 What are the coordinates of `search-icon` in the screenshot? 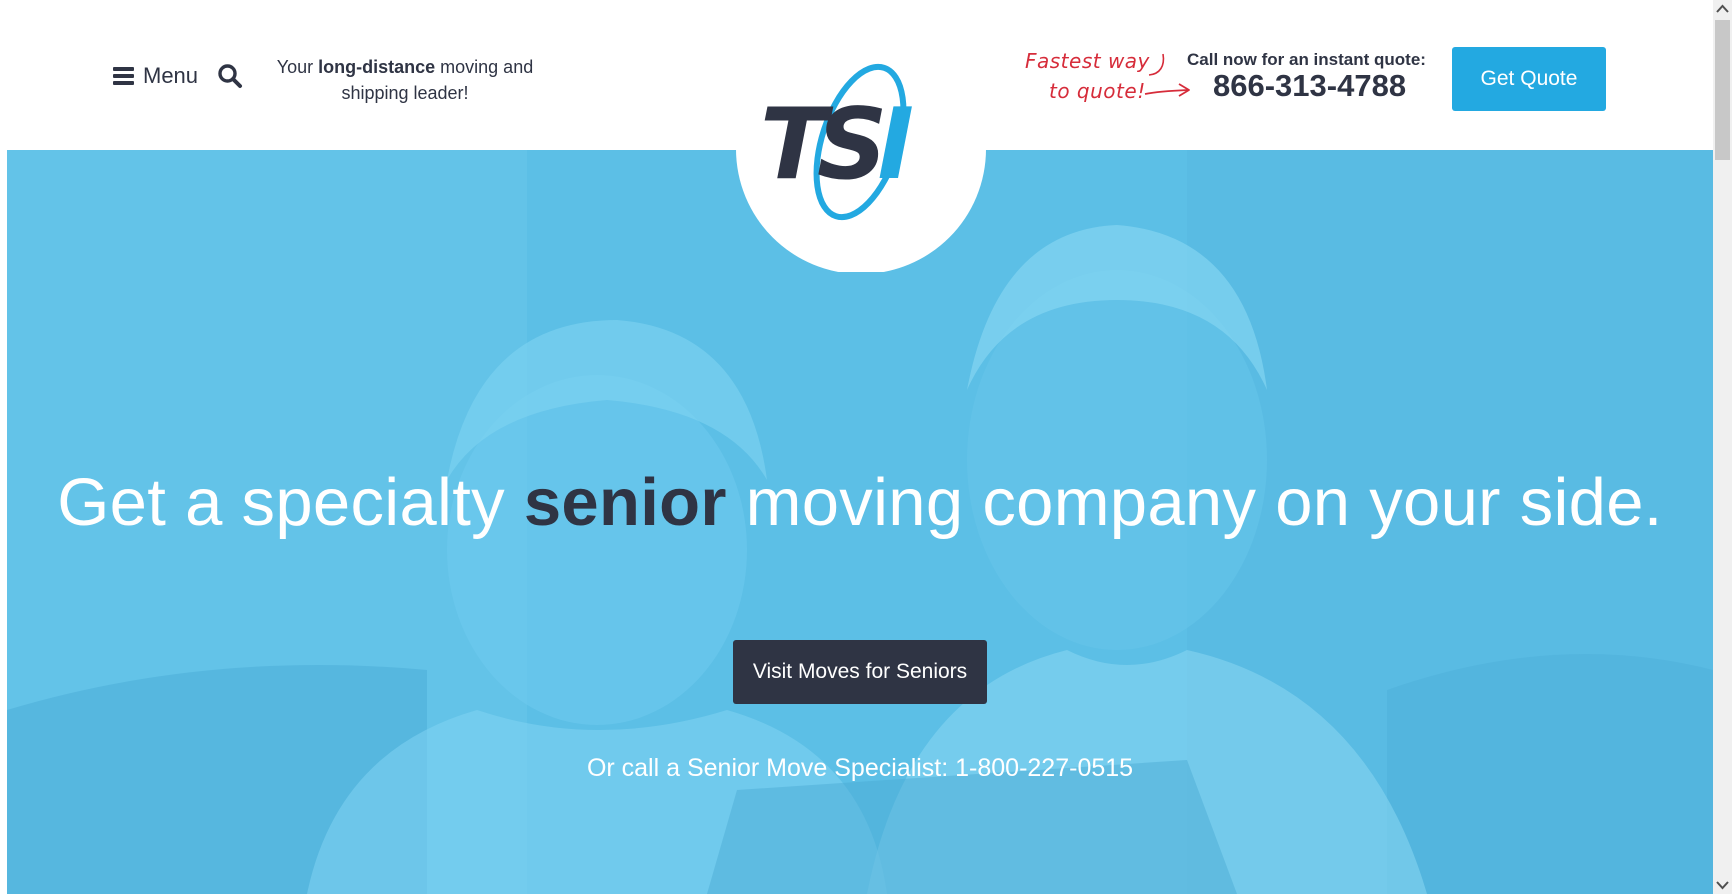 It's located at (230, 76).